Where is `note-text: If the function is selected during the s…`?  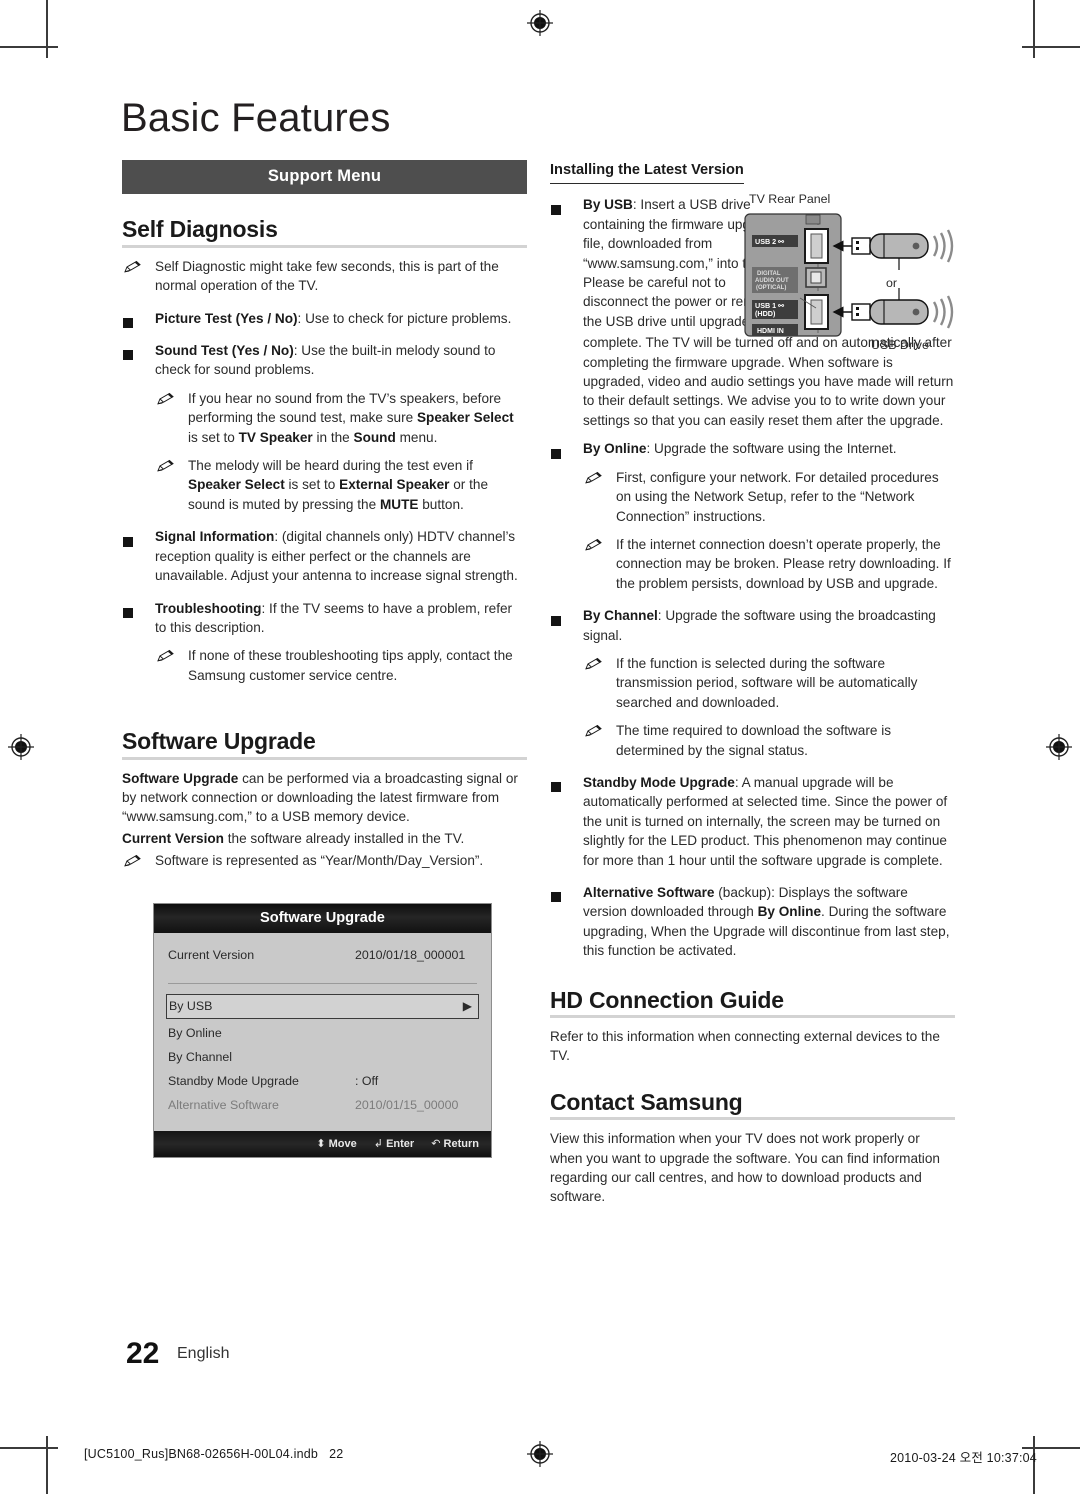
note-text: If the function is selected during the s… is located at coordinates (767, 682).